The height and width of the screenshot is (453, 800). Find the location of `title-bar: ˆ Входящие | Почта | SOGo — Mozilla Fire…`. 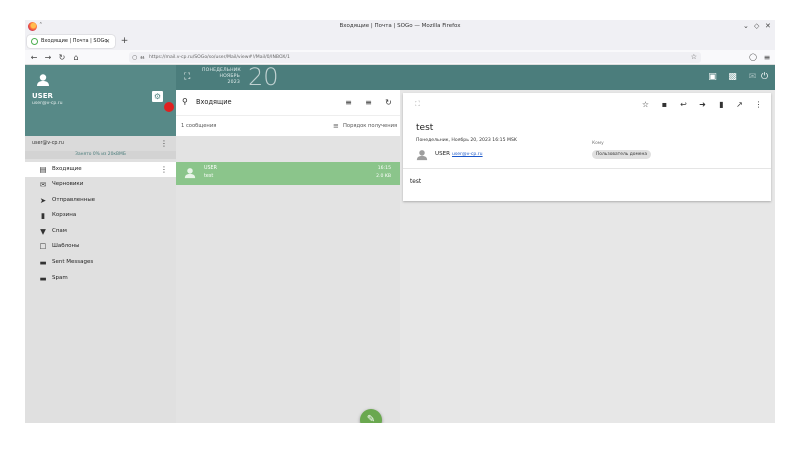

title-bar: ˆ Входящие | Почта | SOGo — Mozilla Fire… is located at coordinates (400, 26).